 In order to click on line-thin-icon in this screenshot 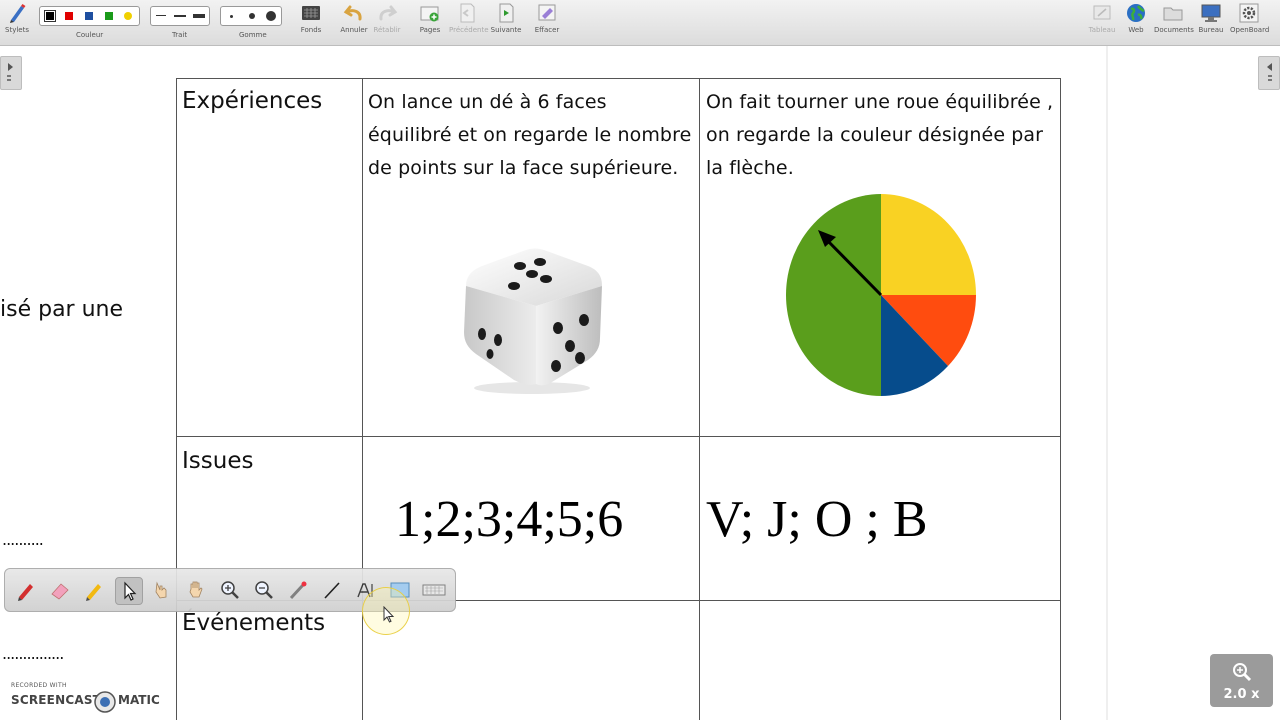, I will do `click(161, 15)`.